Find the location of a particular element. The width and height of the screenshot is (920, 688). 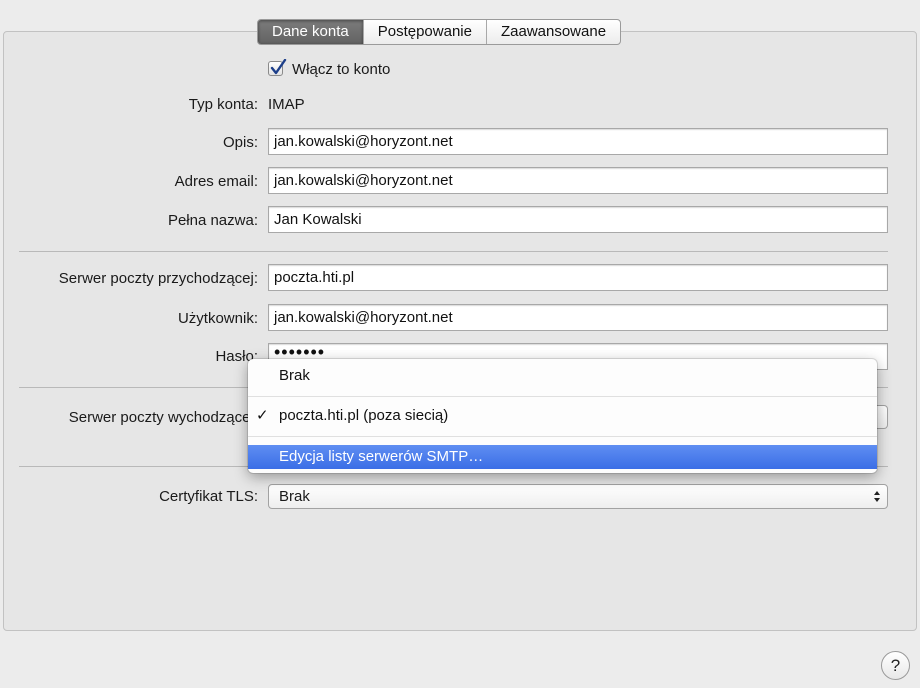

enable-account-label: Włącz to konto is located at coordinates (341, 69).